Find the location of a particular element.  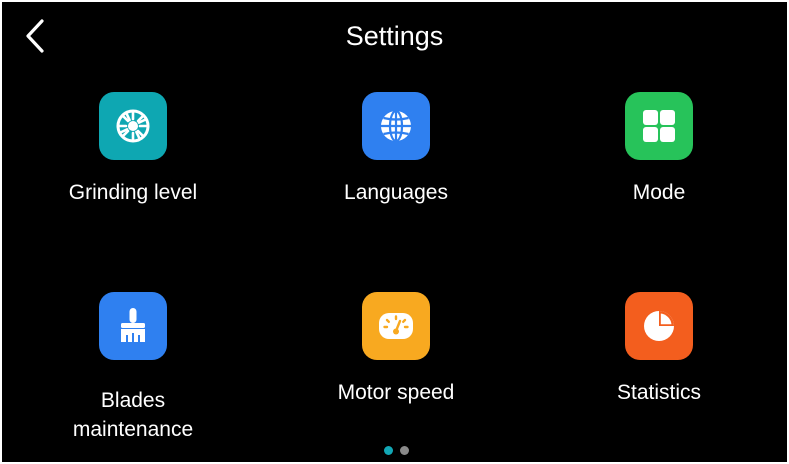

tile-label: Languages is located at coordinates (396, 192).